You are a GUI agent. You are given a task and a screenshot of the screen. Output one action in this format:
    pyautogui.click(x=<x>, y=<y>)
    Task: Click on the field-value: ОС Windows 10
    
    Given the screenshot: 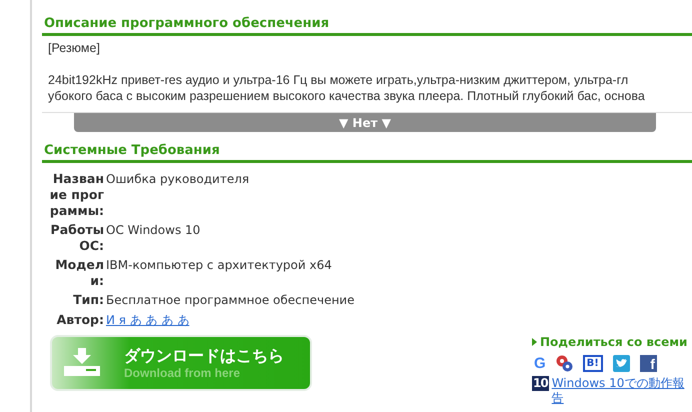 What is the action you would take?
    pyautogui.click(x=153, y=230)
    